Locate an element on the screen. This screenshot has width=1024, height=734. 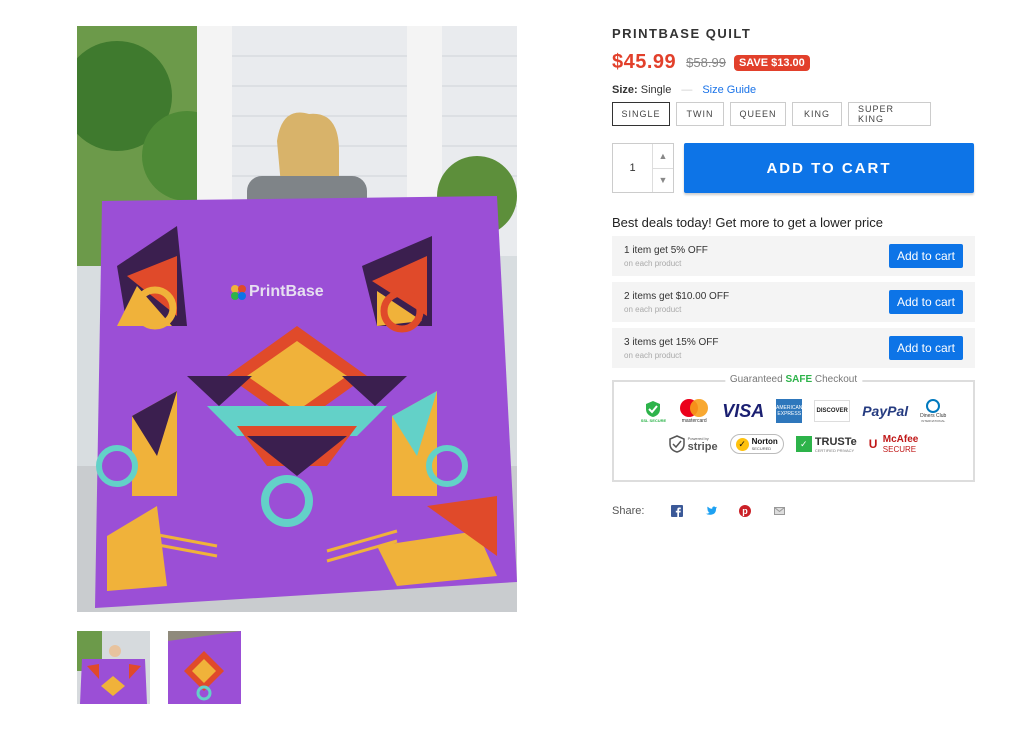
add-to-cart-button: ADD TO CART is located at coordinates (829, 168).